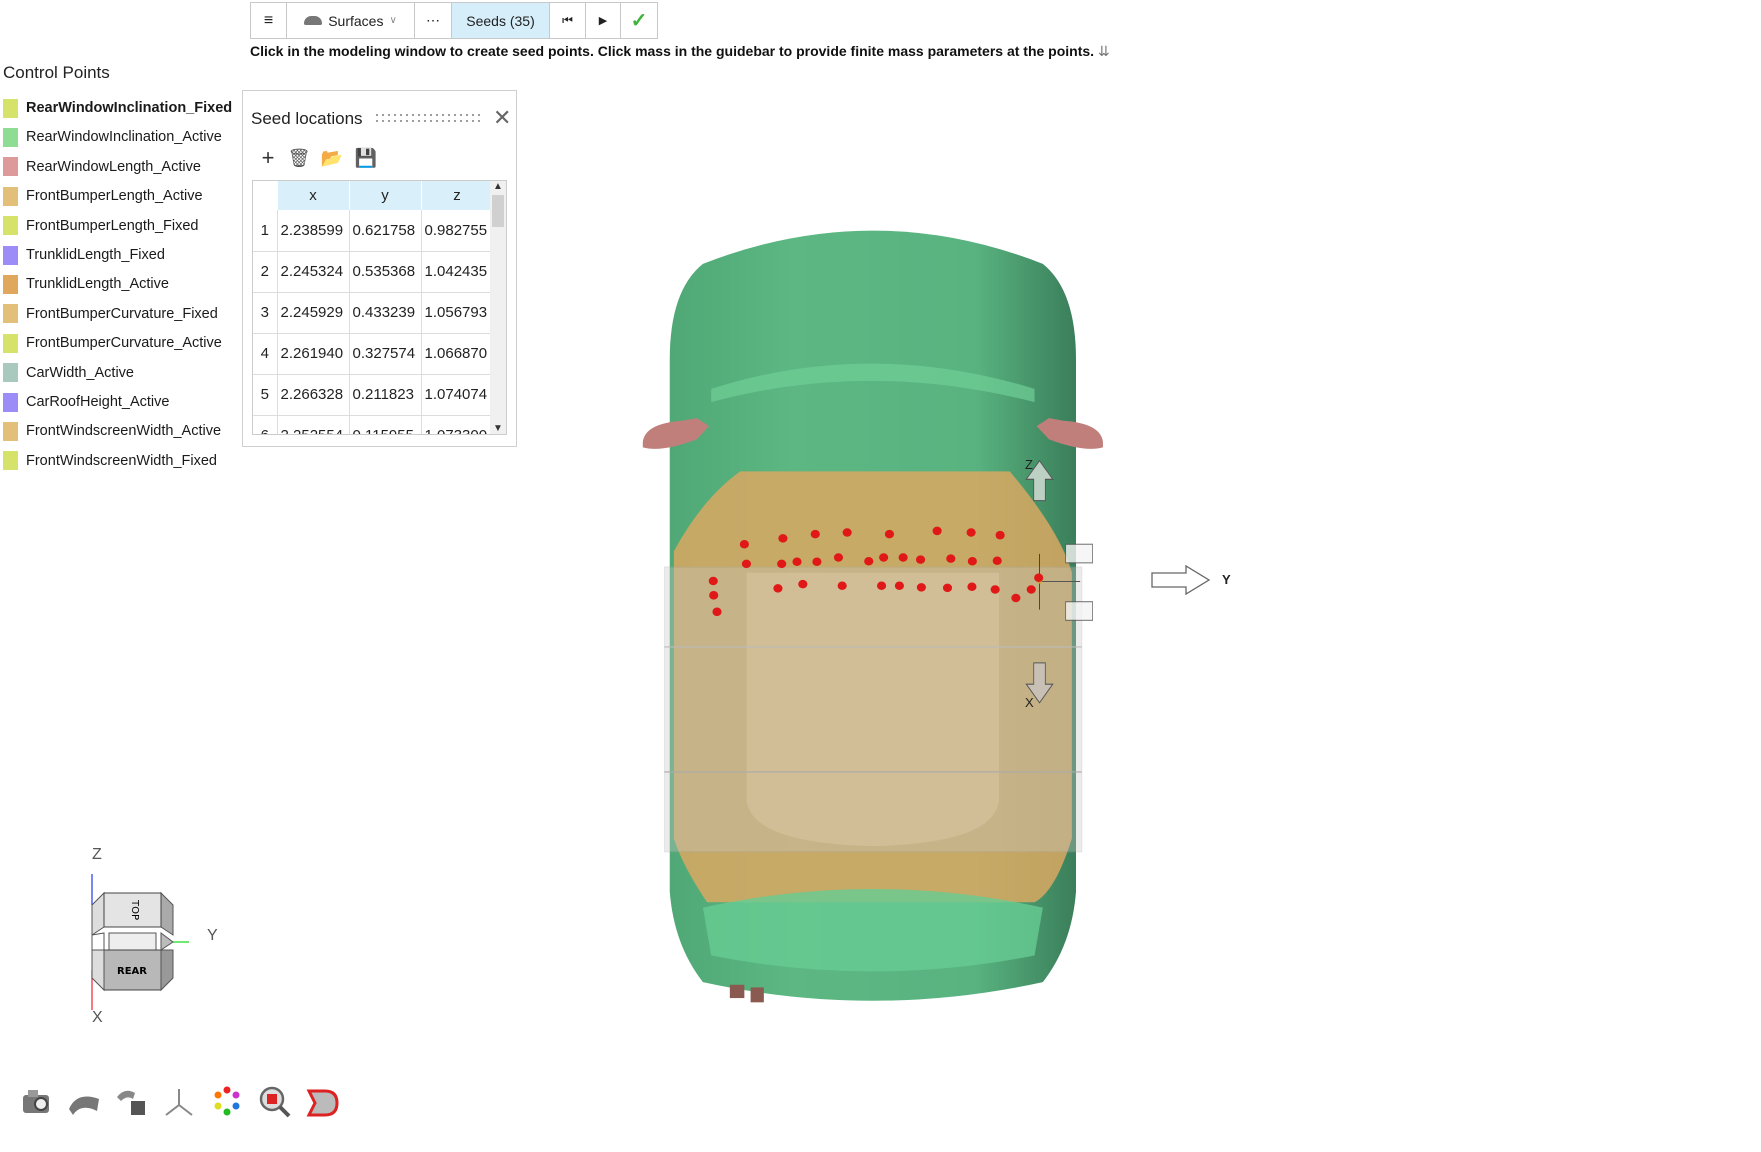 Image resolution: width=1761 pixels, height=1152 pixels. I want to click on save-icon: 💾, so click(366, 158).